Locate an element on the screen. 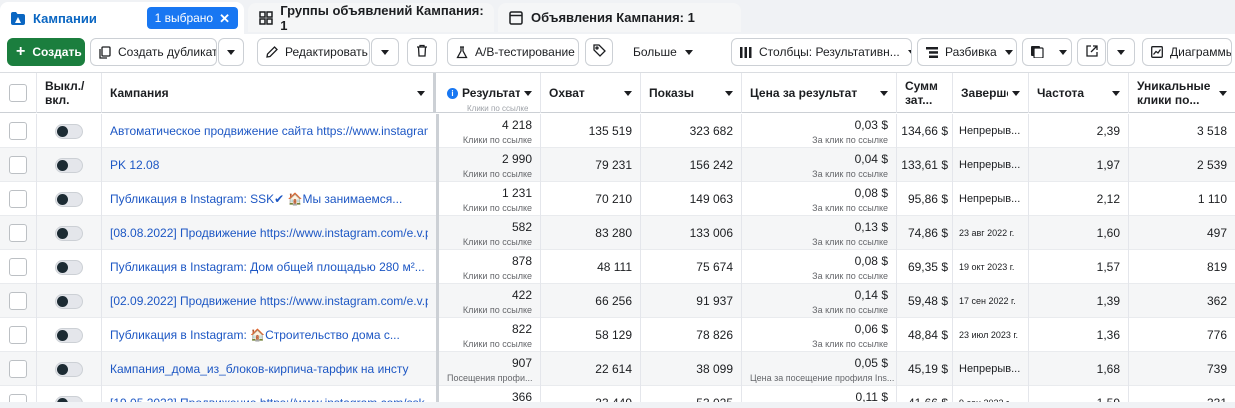  breakdown-button: Разбивка is located at coordinates (967, 52).